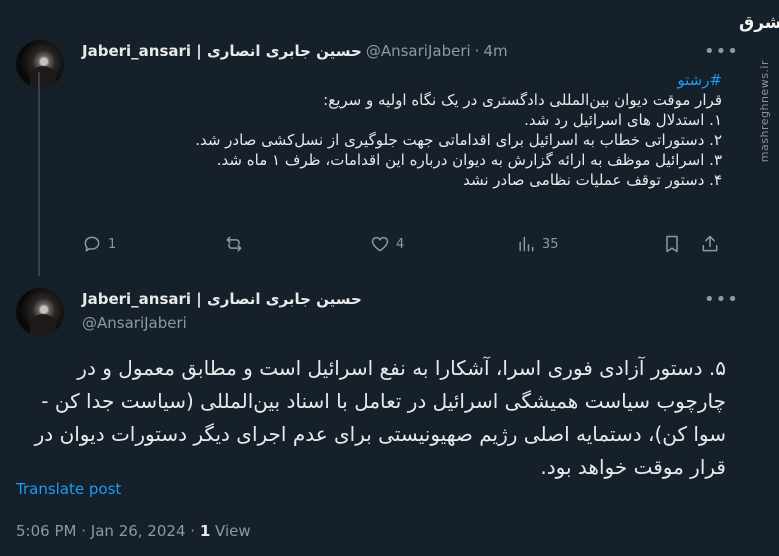 This screenshot has height=556, width=779. Describe the element at coordinates (623, 120) in the screenshot. I see `tweet-line: ۱. استدلال های اسرائیل رد شد.` at that location.